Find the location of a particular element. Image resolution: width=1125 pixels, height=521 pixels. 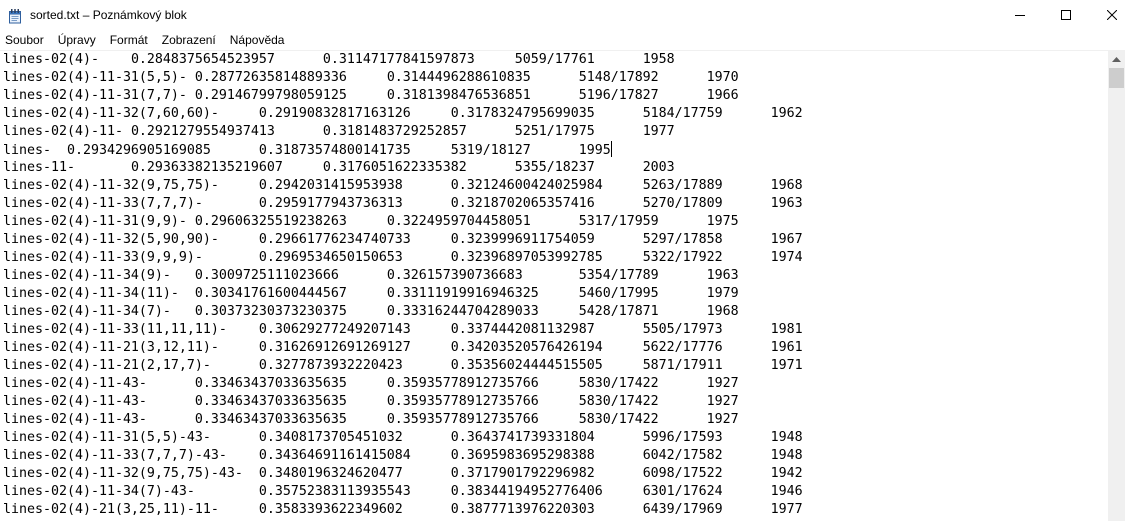

menu-file: Soubor is located at coordinates (25, 40).